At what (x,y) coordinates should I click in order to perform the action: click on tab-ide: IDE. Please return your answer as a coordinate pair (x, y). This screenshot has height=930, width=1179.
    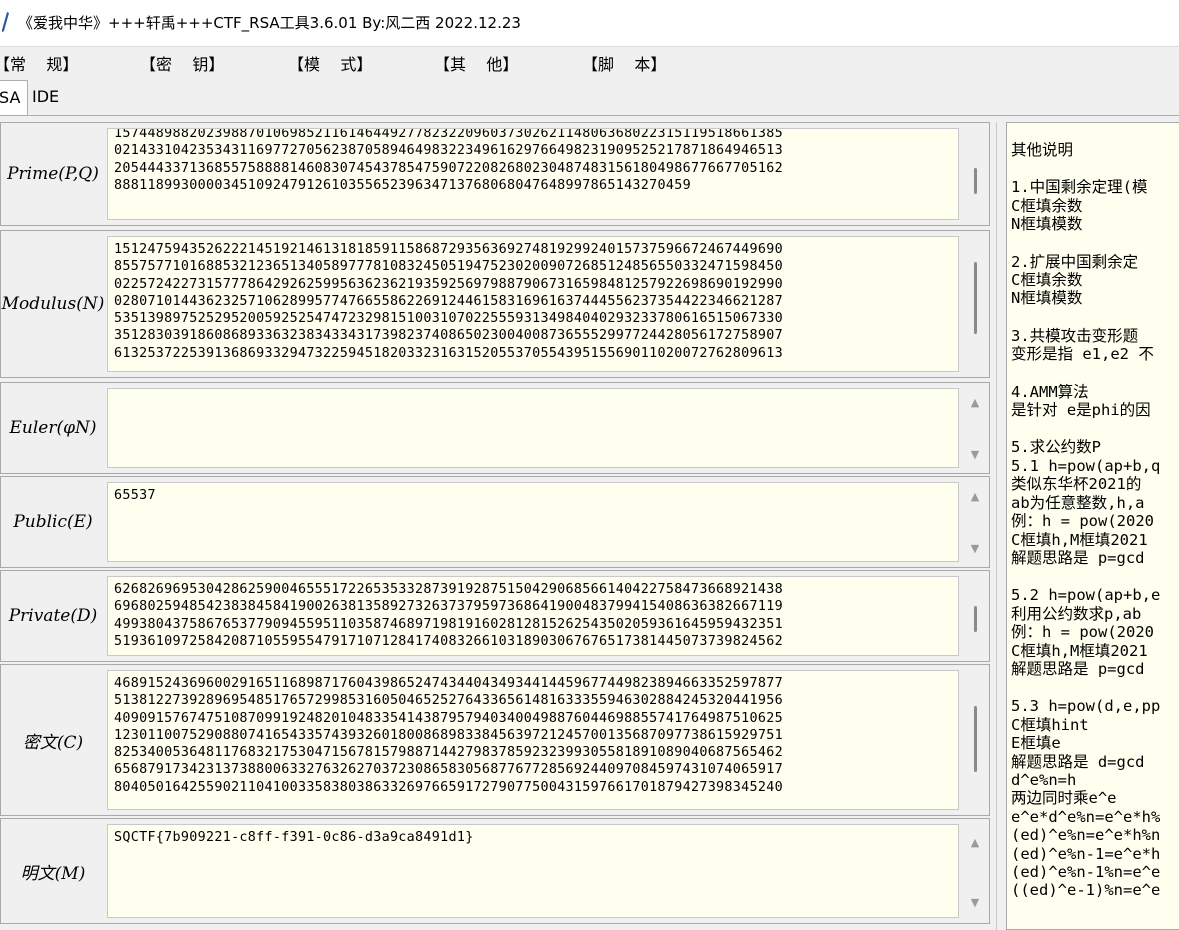
    Looking at the image, I should click on (48, 98).